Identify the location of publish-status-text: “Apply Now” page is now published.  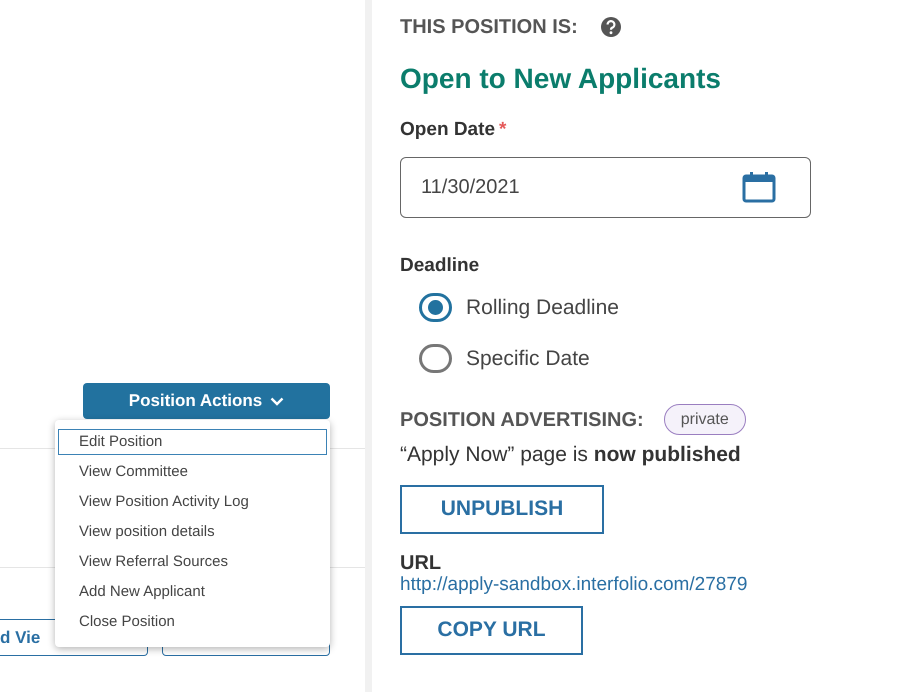
(571, 455).